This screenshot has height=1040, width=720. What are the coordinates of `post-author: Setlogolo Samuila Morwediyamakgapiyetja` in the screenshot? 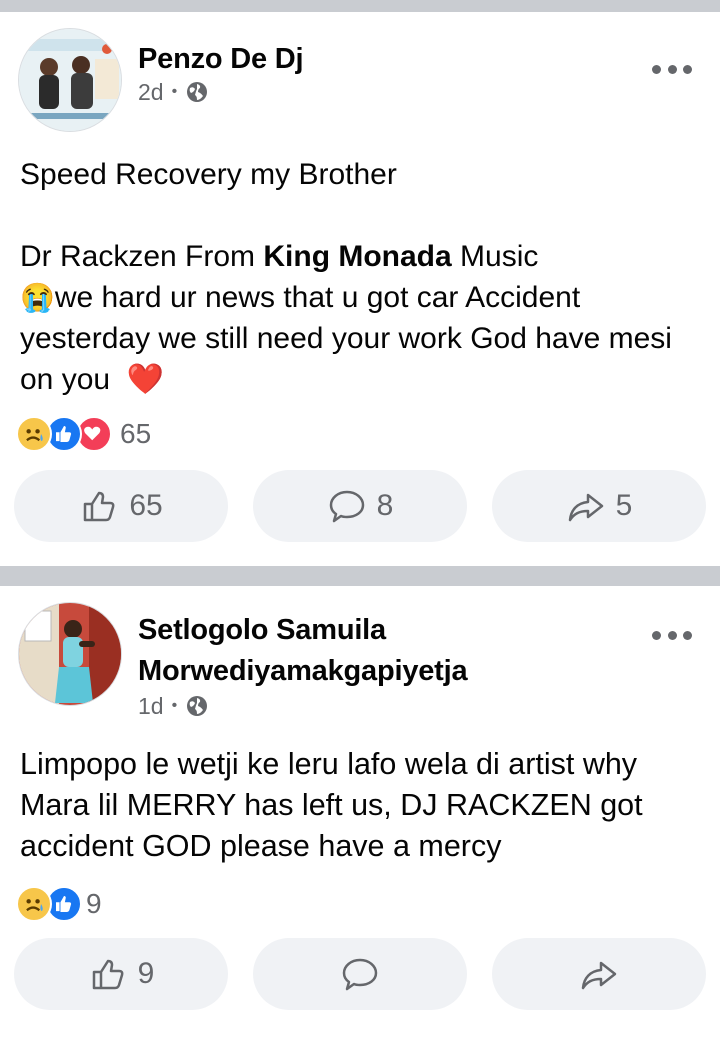 It's located at (348, 651).